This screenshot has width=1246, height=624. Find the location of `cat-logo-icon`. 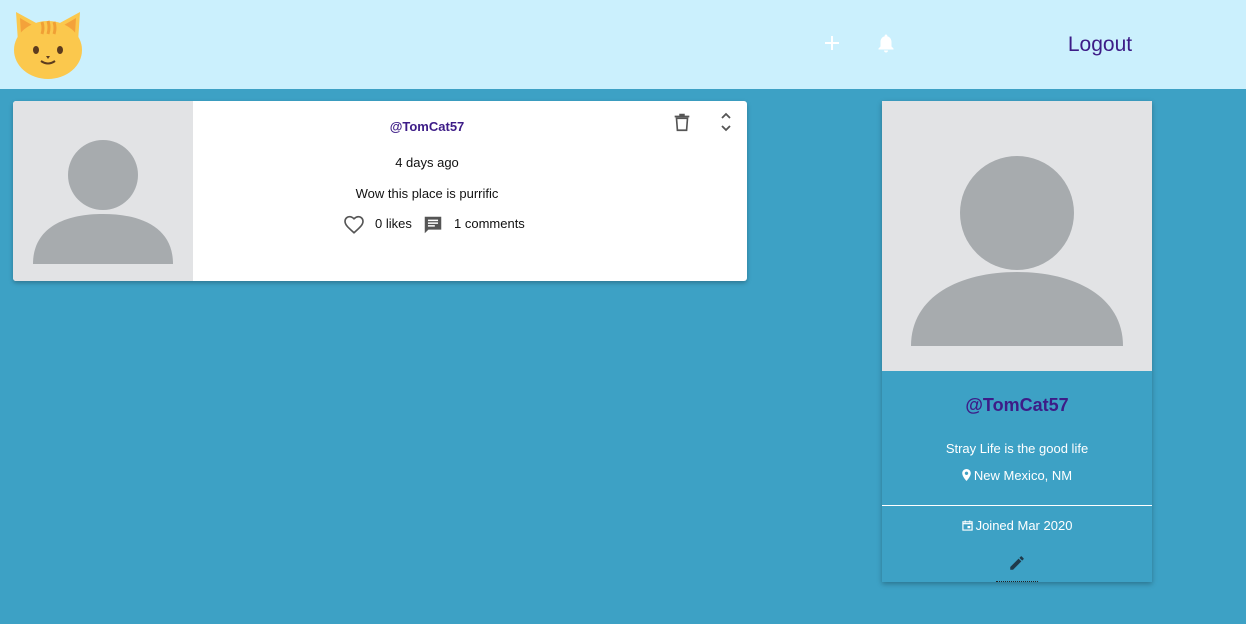

cat-logo-icon is located at coordinates (48, 44).